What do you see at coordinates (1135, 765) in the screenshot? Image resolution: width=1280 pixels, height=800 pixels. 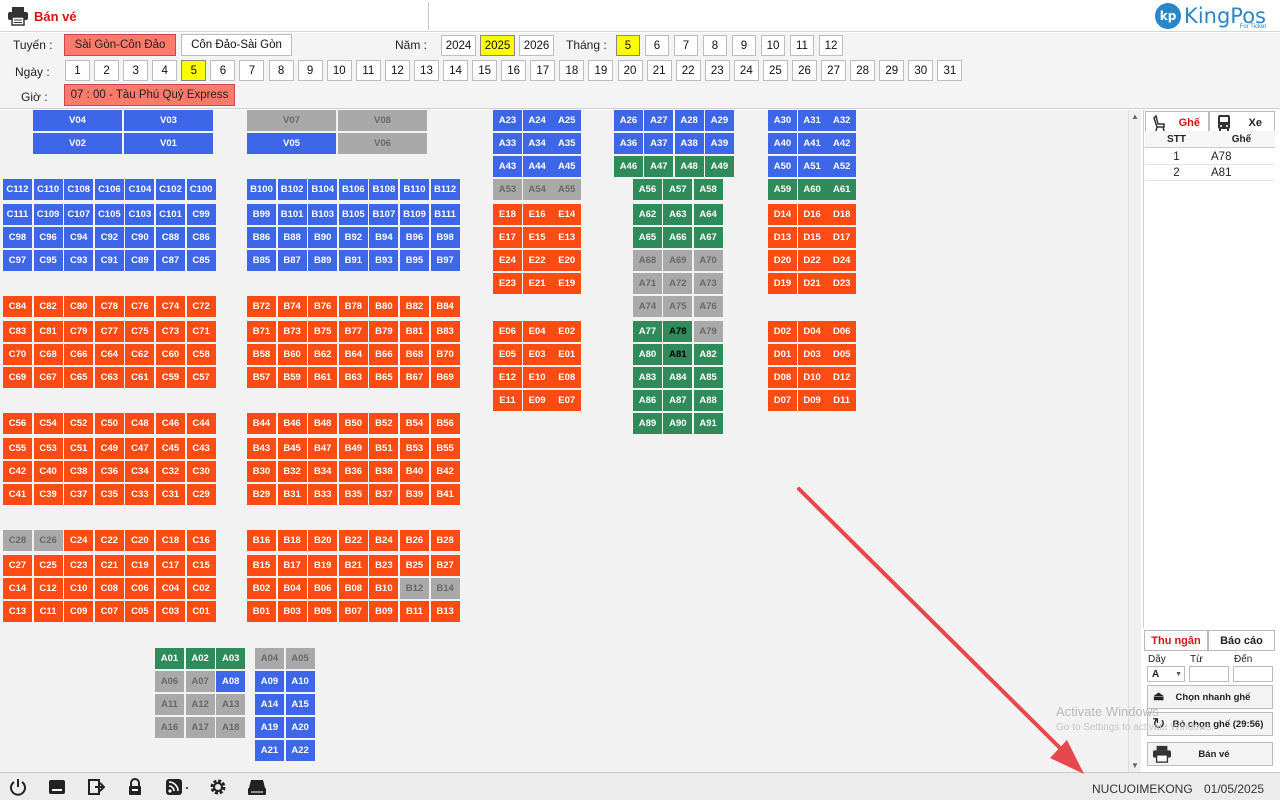 I see `scroll-down-icon: ▼` at bounding box center [1135, 765].